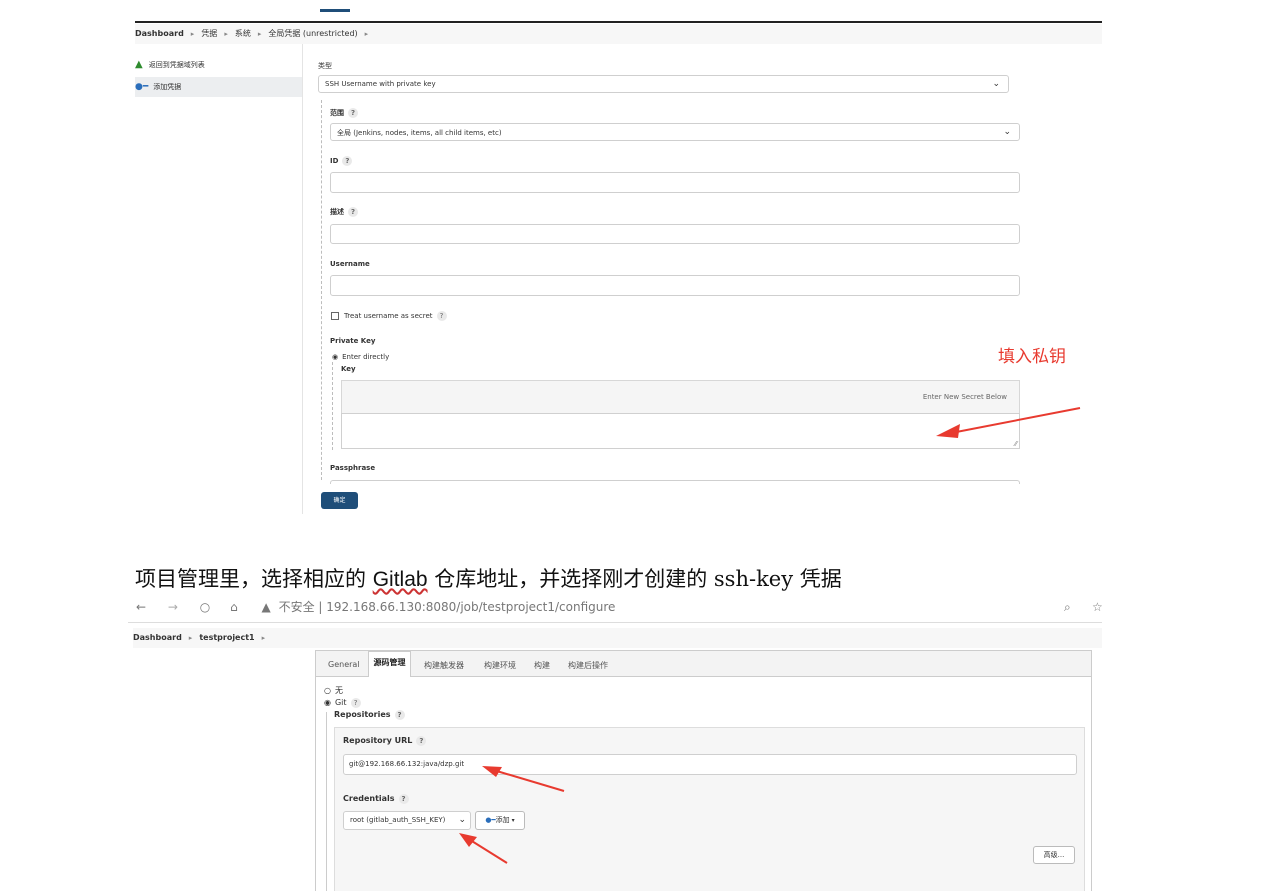  Describe the element at coordinates (366, 357) in the screenshot. I see `enter-directly-label: Enter directly` at that location.